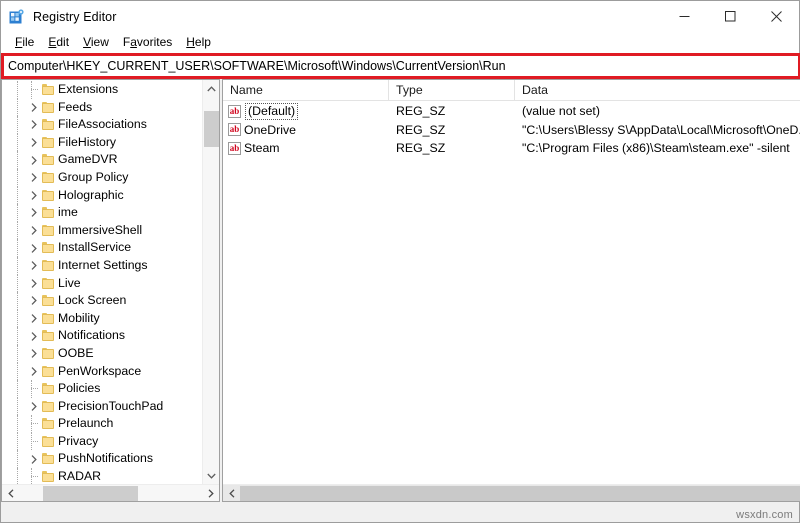 The width and height of the screenshot is (800, 523). What do you see at coordinates (684, 16) in the screenshot?
I see `minimize-button` at bounding box center [684, 16].